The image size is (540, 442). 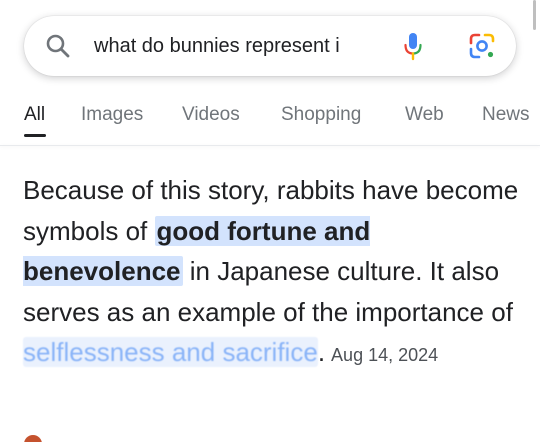 What do you see at coordinates (424, 115) in the screenshot?
I see `tab-web: Web` at bounding box center [424, 115].